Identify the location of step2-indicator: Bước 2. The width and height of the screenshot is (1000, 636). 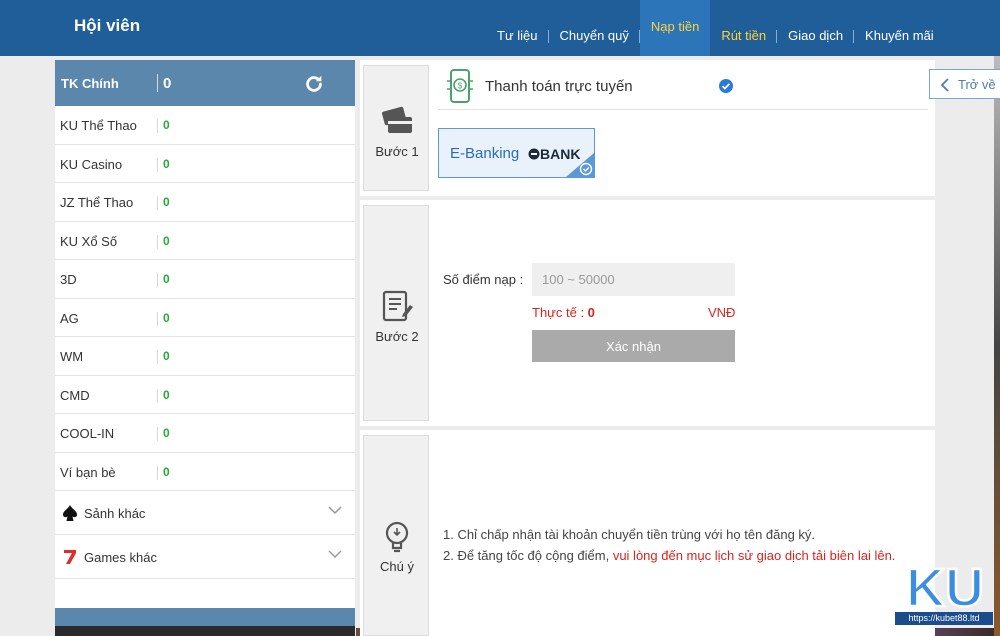
(396, 313).